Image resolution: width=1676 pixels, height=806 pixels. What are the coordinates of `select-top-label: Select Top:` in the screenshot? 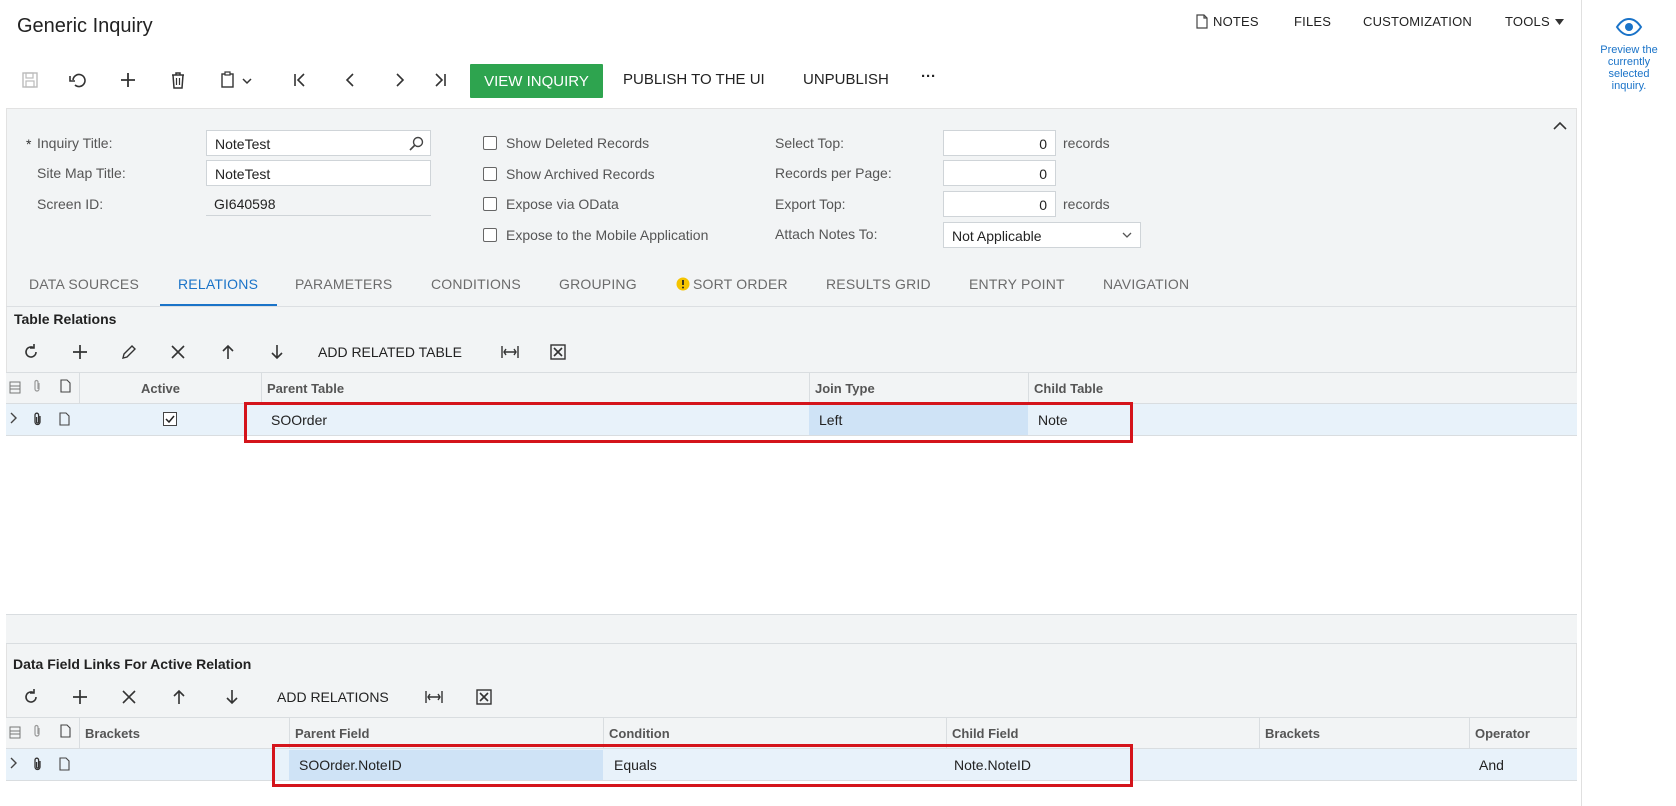 It's located at (810, 143).